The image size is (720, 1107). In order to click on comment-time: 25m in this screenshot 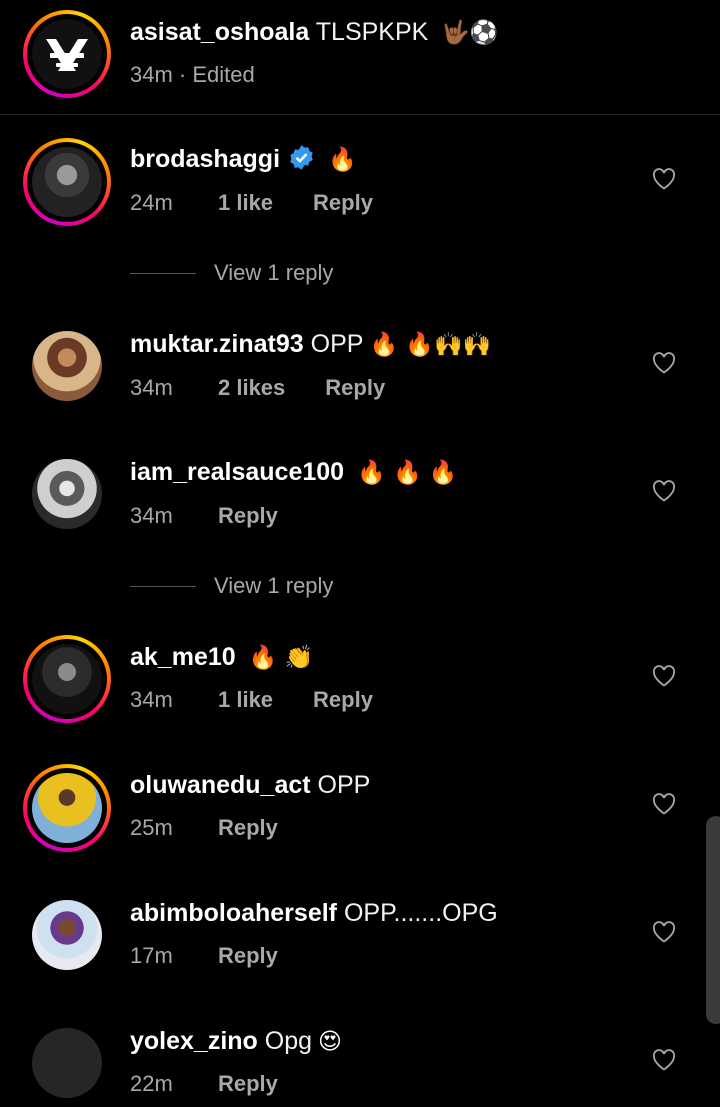, I will do `click(151, 827)`.